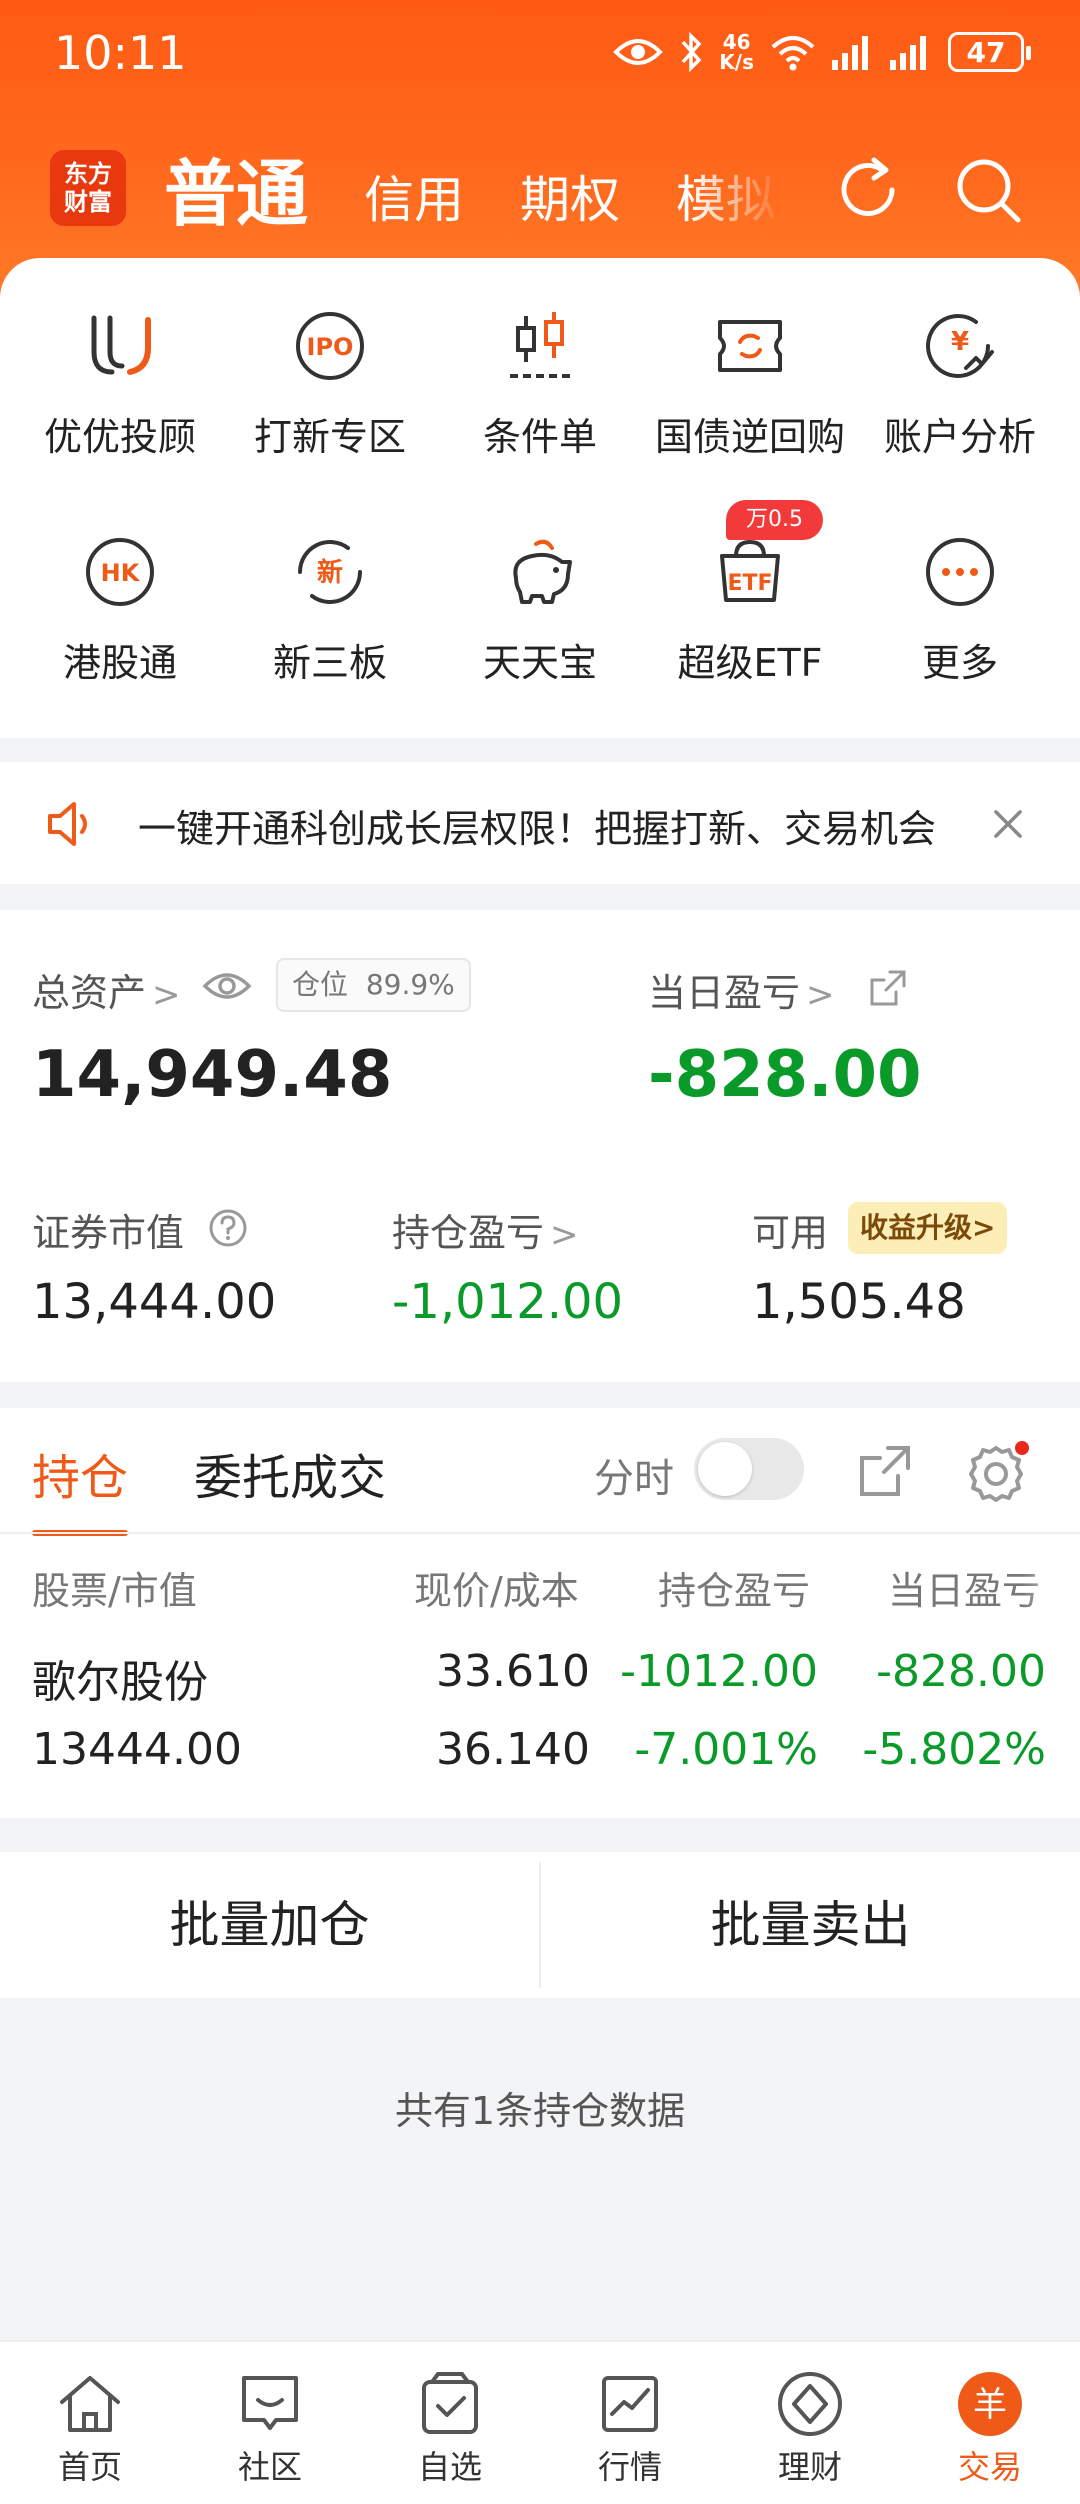 The height and width of the screenshot is (2504, 1080). I want to click on stock-daily-pl-pct: -5.802%, so click(954, 1749).